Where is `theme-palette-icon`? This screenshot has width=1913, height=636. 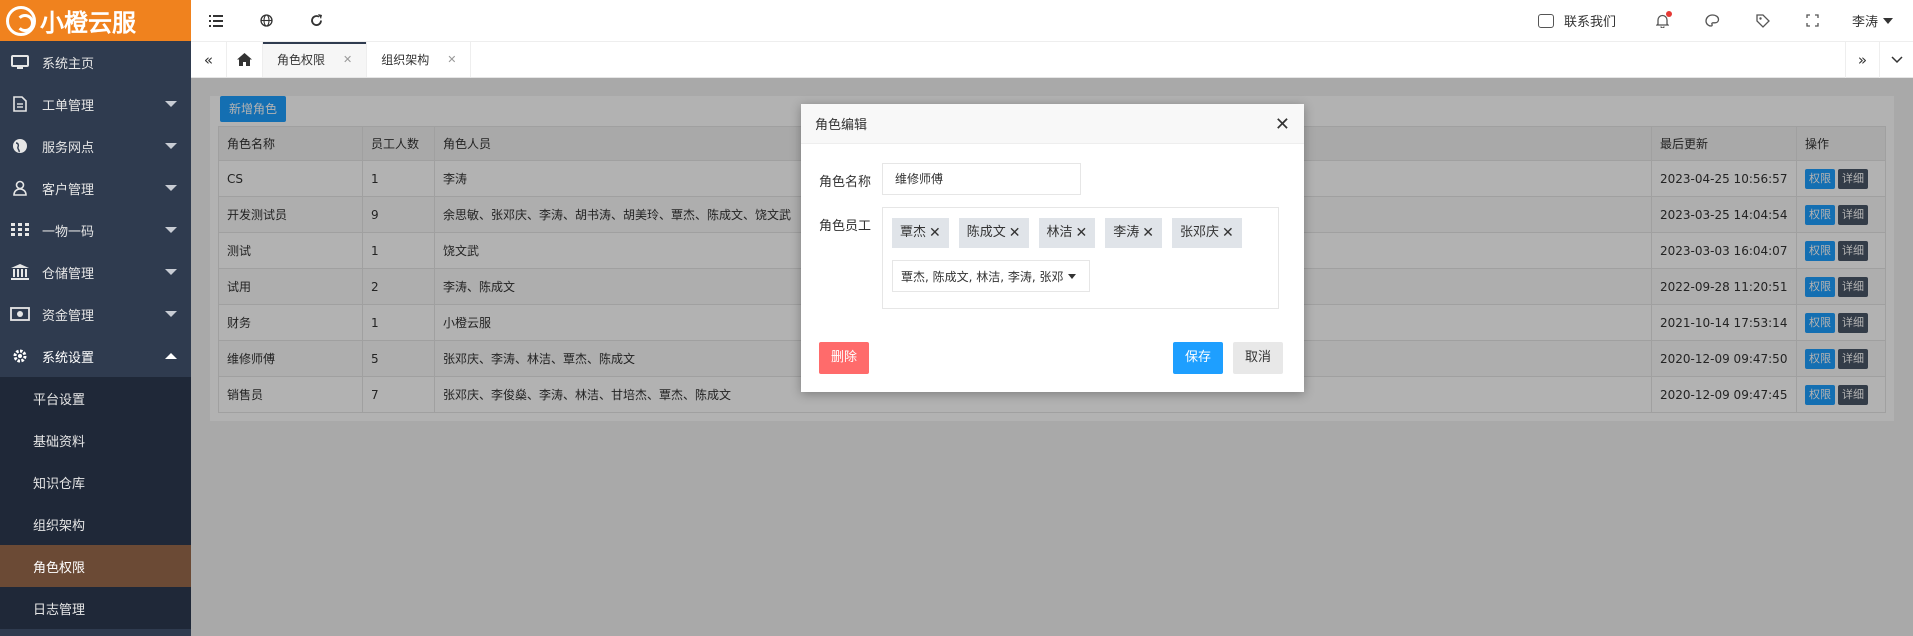 theme-palette-icon is located at coordinates (1713, 20).